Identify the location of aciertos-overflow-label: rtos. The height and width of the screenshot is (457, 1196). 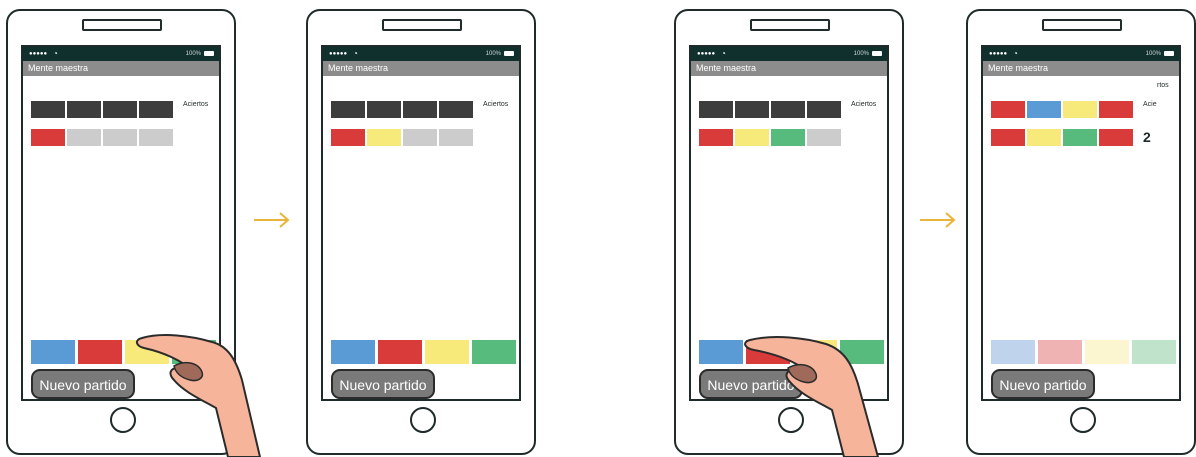
(1163, 85).